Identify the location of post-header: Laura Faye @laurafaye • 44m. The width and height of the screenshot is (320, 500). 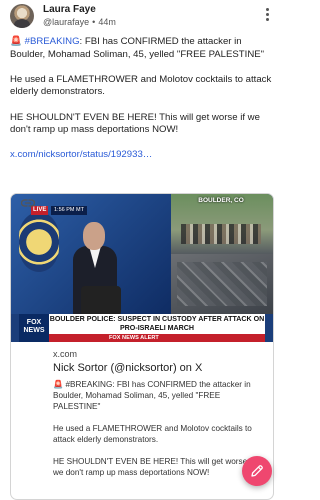
(143, 17).